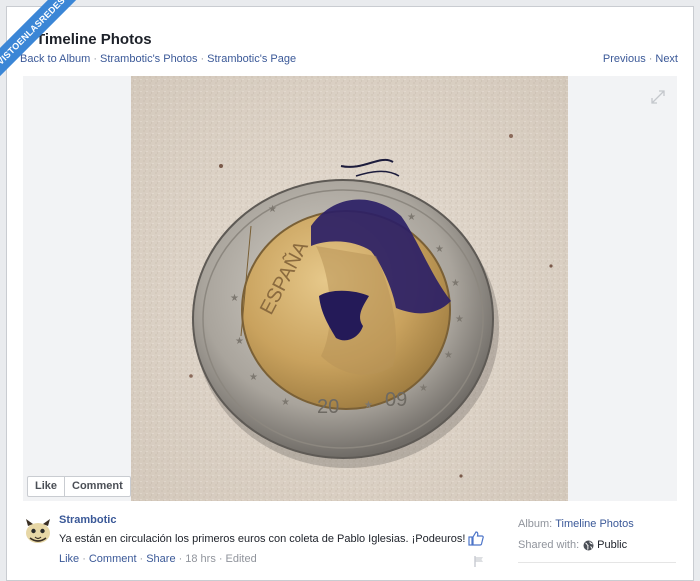 The height and width of the screenshot is (581, 700). I want to click on album-label: Album:, so click(535, 524).